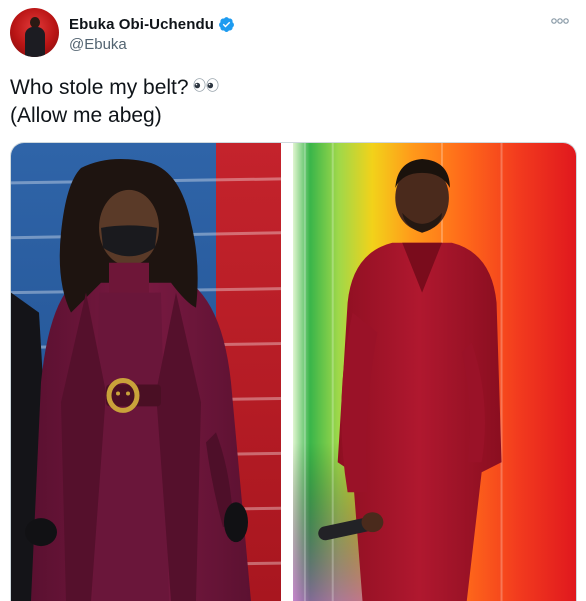 This screenshot has width=586, height=601. I want to click on tweet-text: Who stole my belt? (Allow me abeg), so click(114, 101).